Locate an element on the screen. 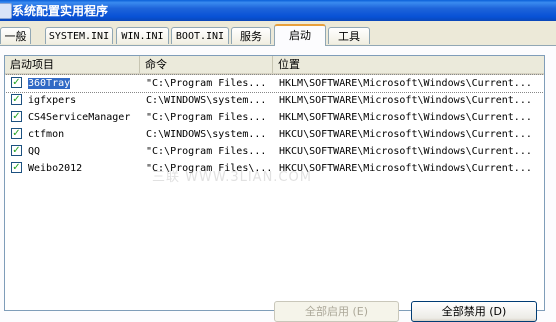 The image size is (556, 322). column-header-location: 位置 is located at coordinates (408, 64).